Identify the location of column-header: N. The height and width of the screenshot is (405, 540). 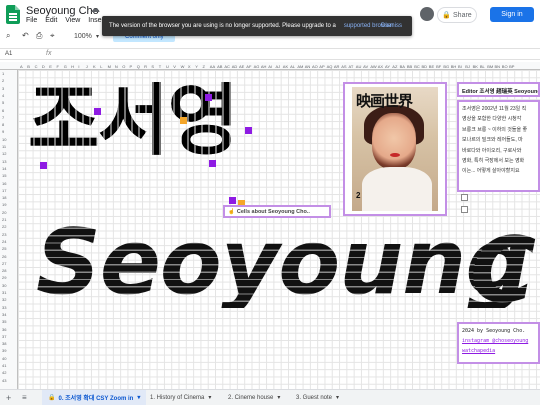
(116, 66).